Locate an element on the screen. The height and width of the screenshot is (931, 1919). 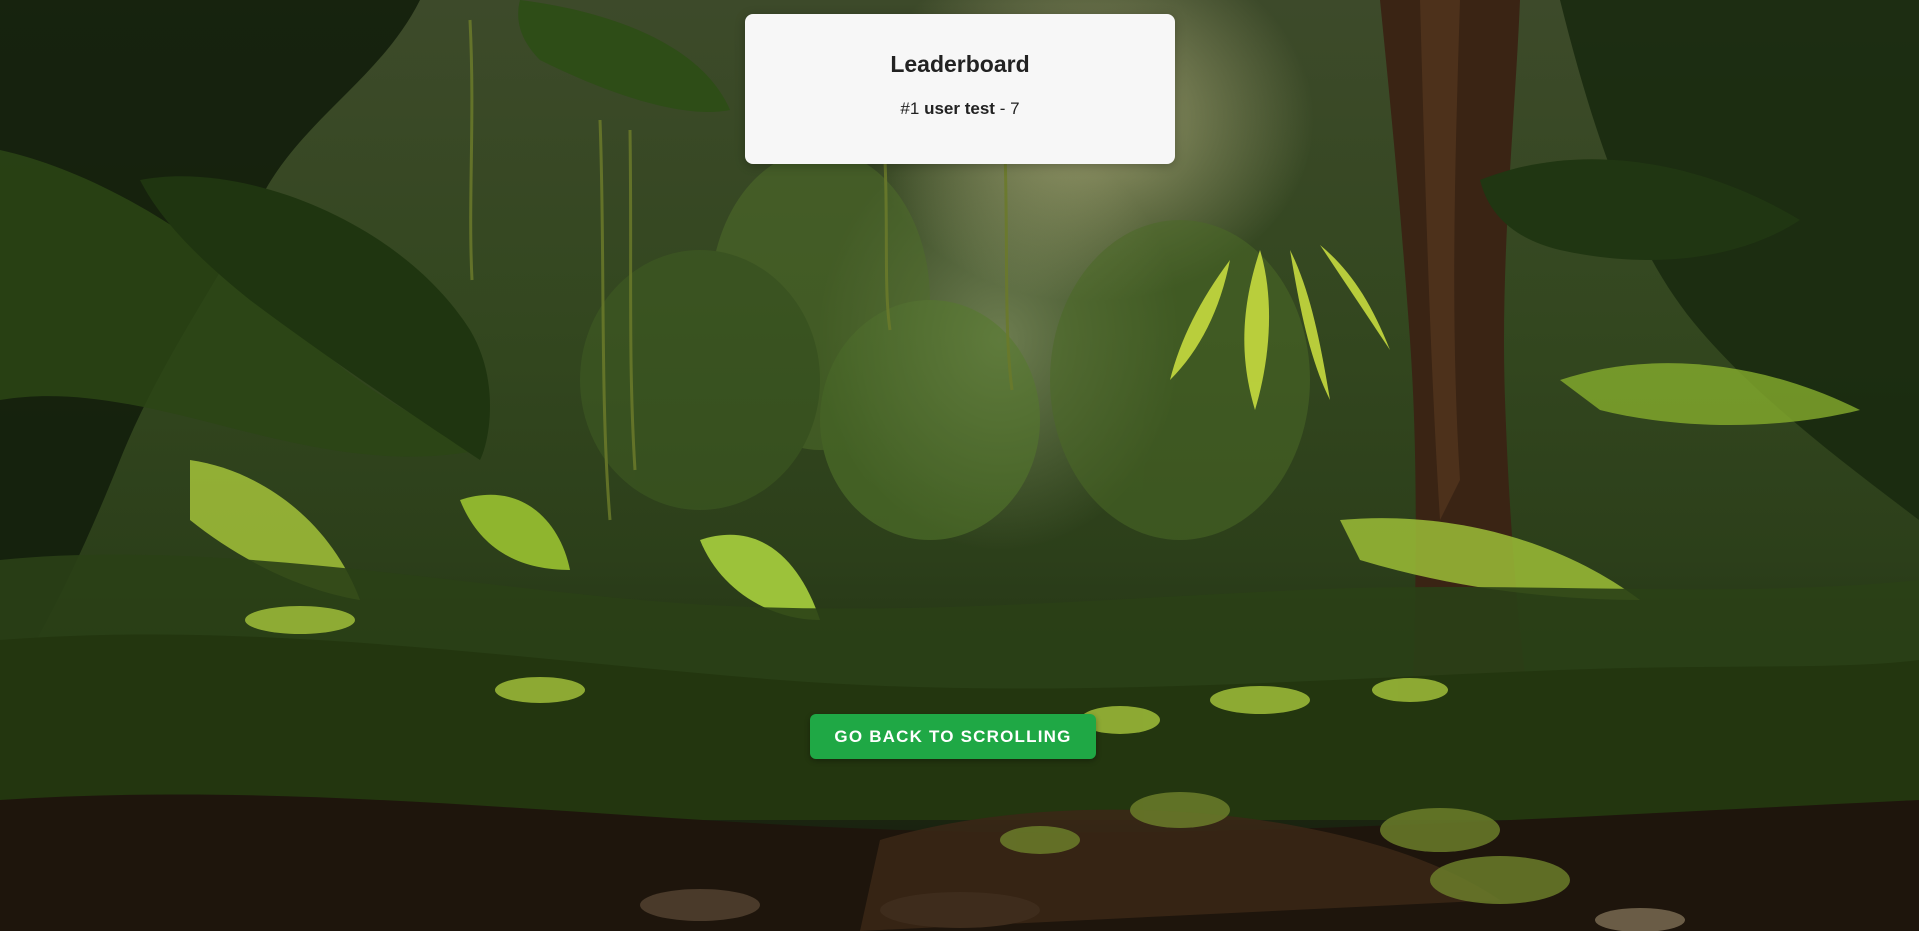
leaderboard-list: #1 user test - 7 is located at coordinates (960, 99).